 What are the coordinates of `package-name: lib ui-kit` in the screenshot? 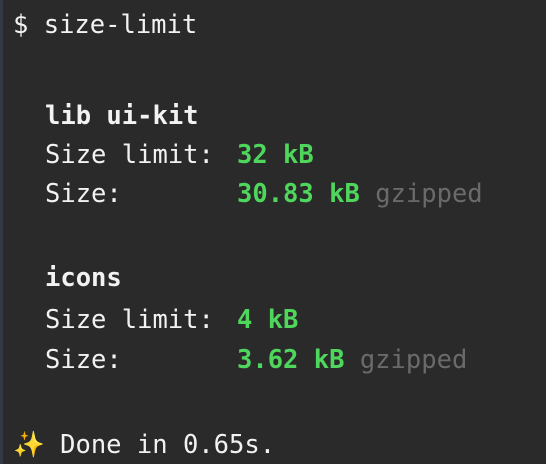 It's located at (122, 116).